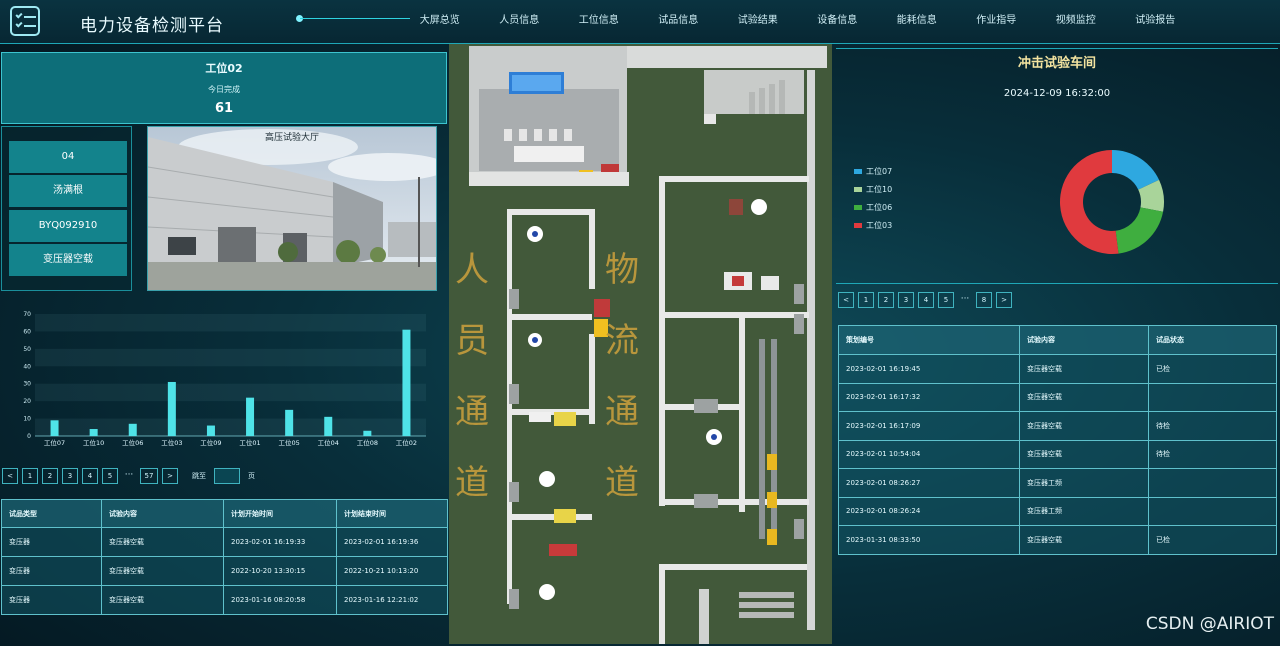 The width and height of the screenshot is (1280, 646). I want to click on x-tick-label: 工位05, so click(289, 442).